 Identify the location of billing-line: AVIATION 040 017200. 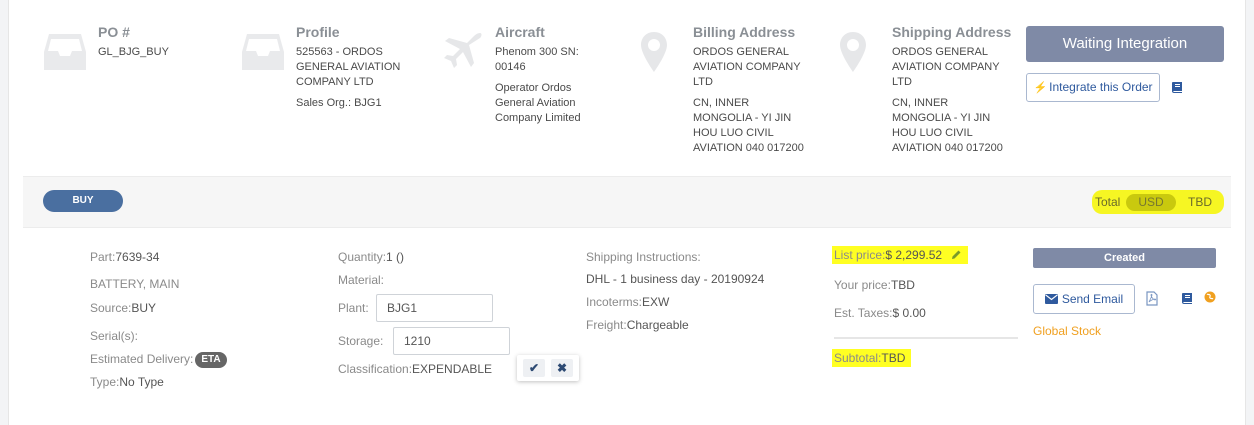
(748, 148).